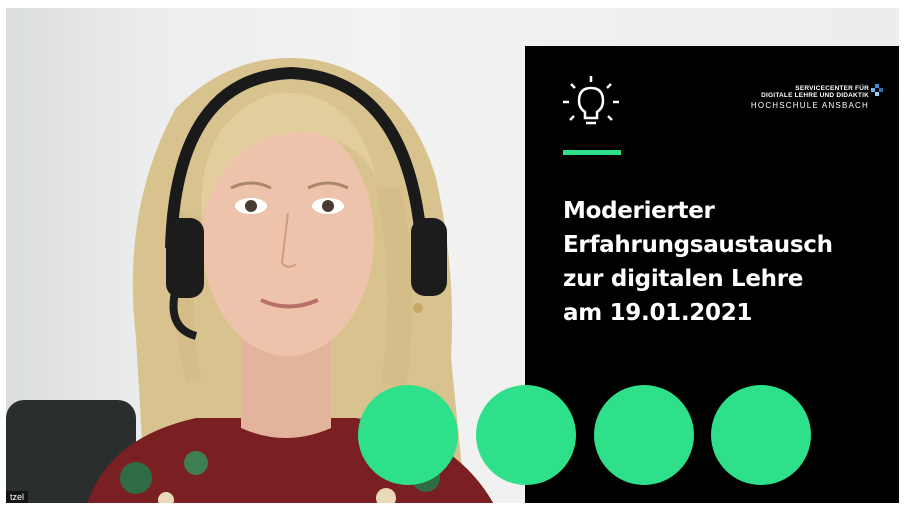  I want to click on logo-line-2: DIGITALE LEHRE UND DIDAKTIK, so click(815, 95).